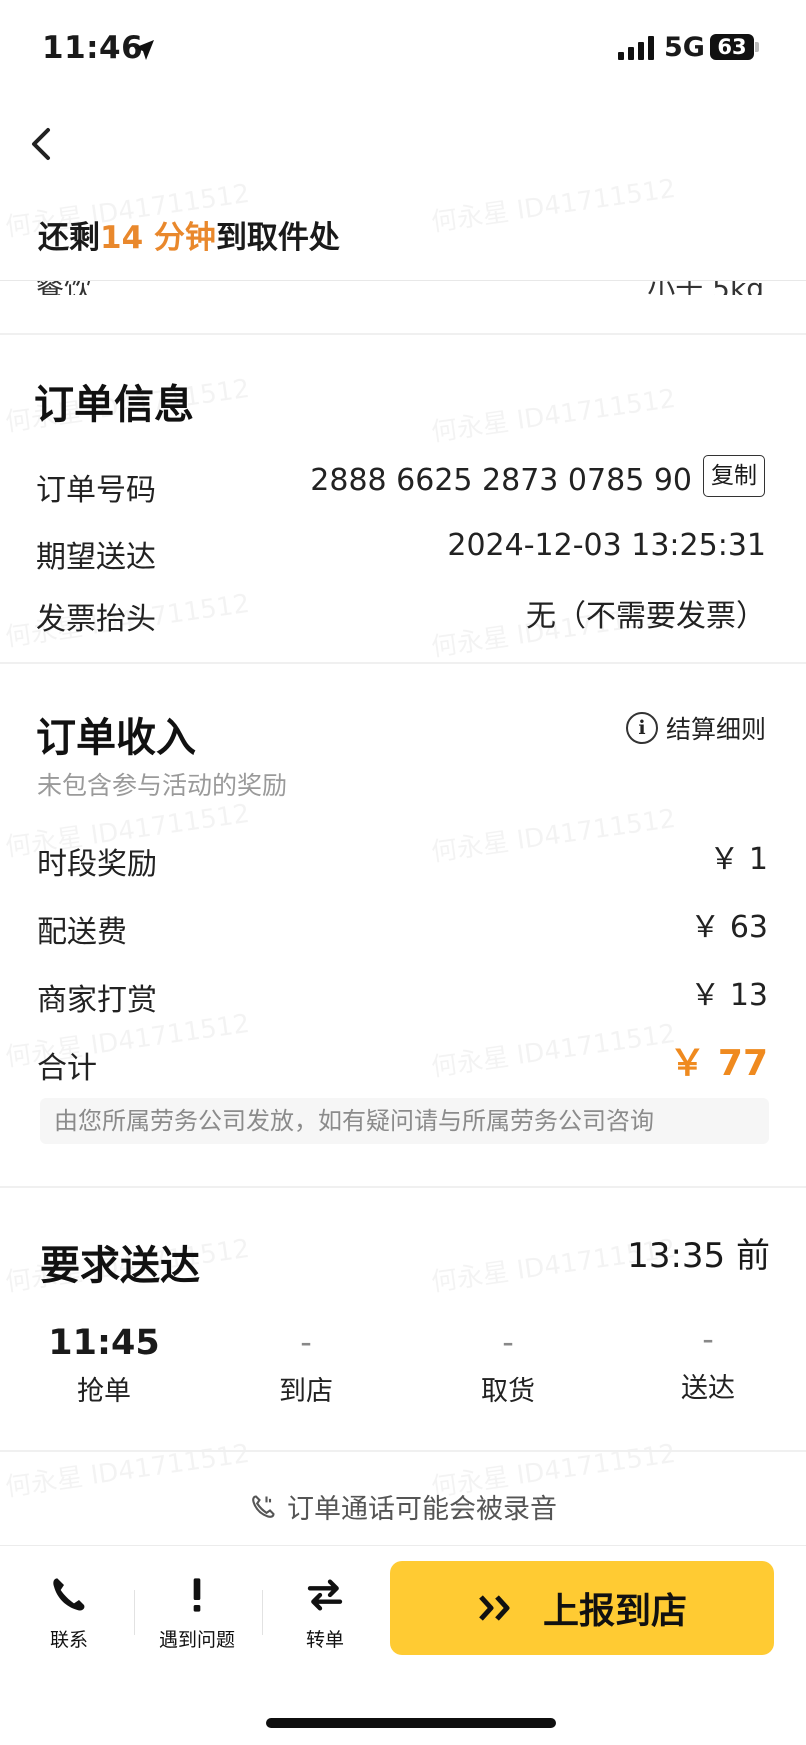 The image size is (806, 1745). What do you see at coordinates (104, 1343) in the screenshot?
I see `timeline-time: 11:45` at bounding box center [104, 1343].